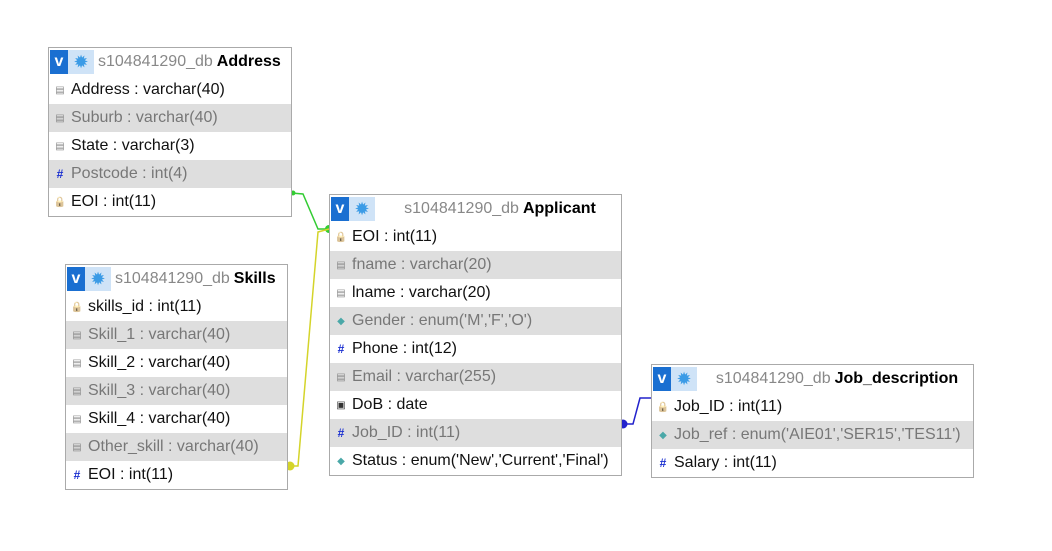 Image resolution: width=1052 pixels, height=551 pixels. I want to click on column-row: # Postcode : int(4), so click(170, 174).